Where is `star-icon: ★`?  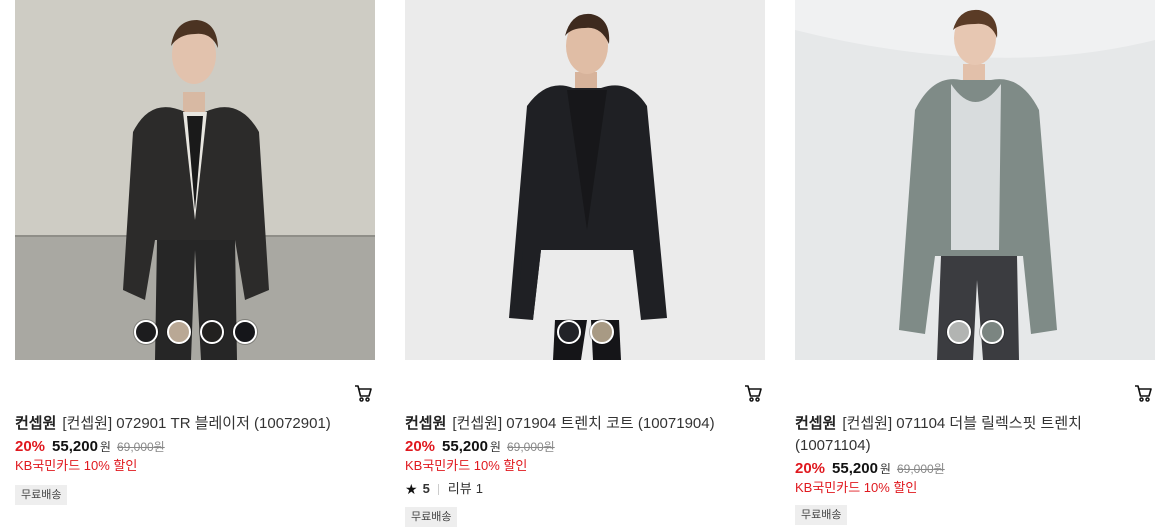
star-icon: ★ is located at coordinates (411, 489).